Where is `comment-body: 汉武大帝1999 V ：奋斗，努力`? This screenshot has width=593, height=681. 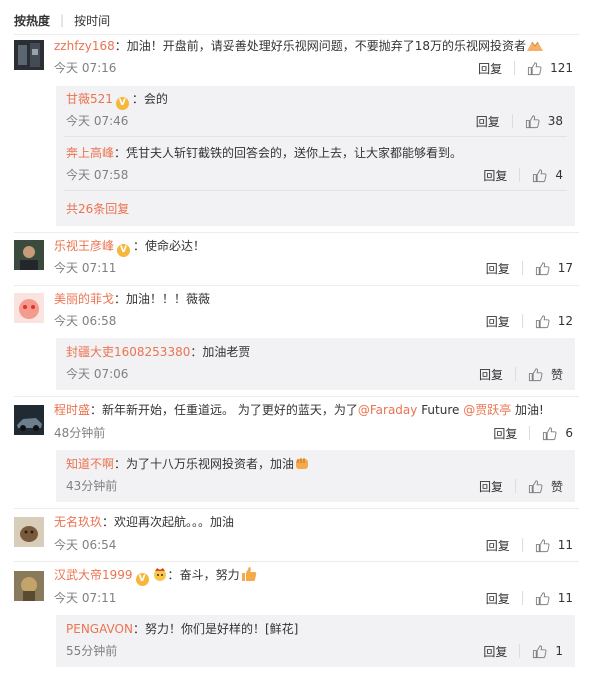 comment-body: 汉武大帝1999 V ：奋斗，努力 is located at coordinates (156, 576).